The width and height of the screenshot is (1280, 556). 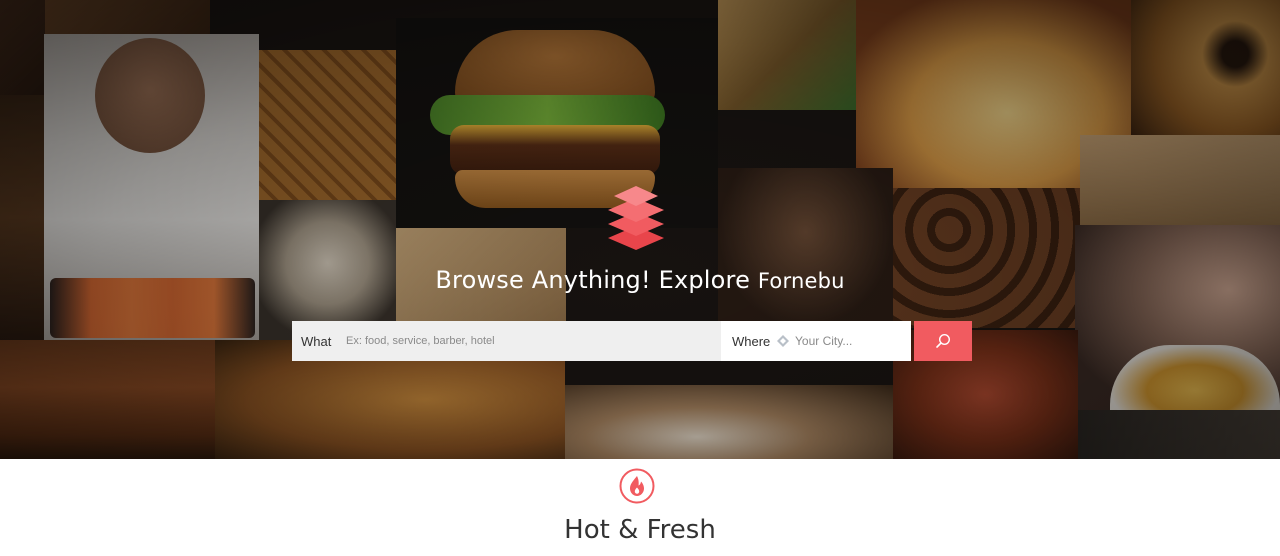 I want to click on what-label: What, so click(x=316, y=341).